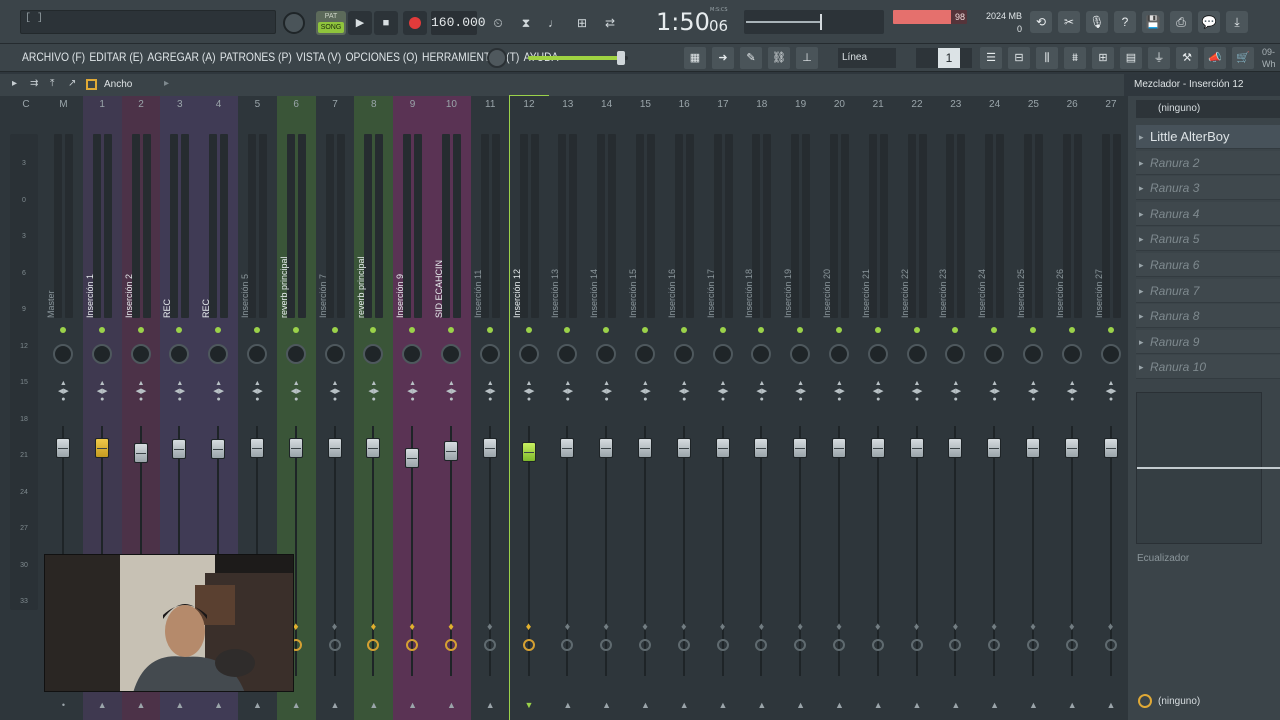 The height and width of the screenshot is (720, 1280). I want to click on mixer-track: 15 Inserción 15 ▲ ◀▶ ● ♦ ▲, so click(645, 408).